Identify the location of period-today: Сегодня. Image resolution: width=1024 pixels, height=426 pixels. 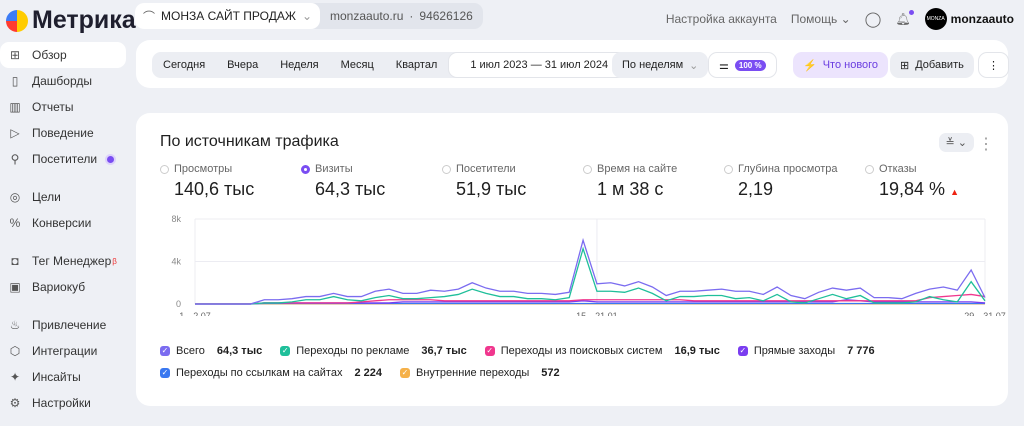
(184, 65).